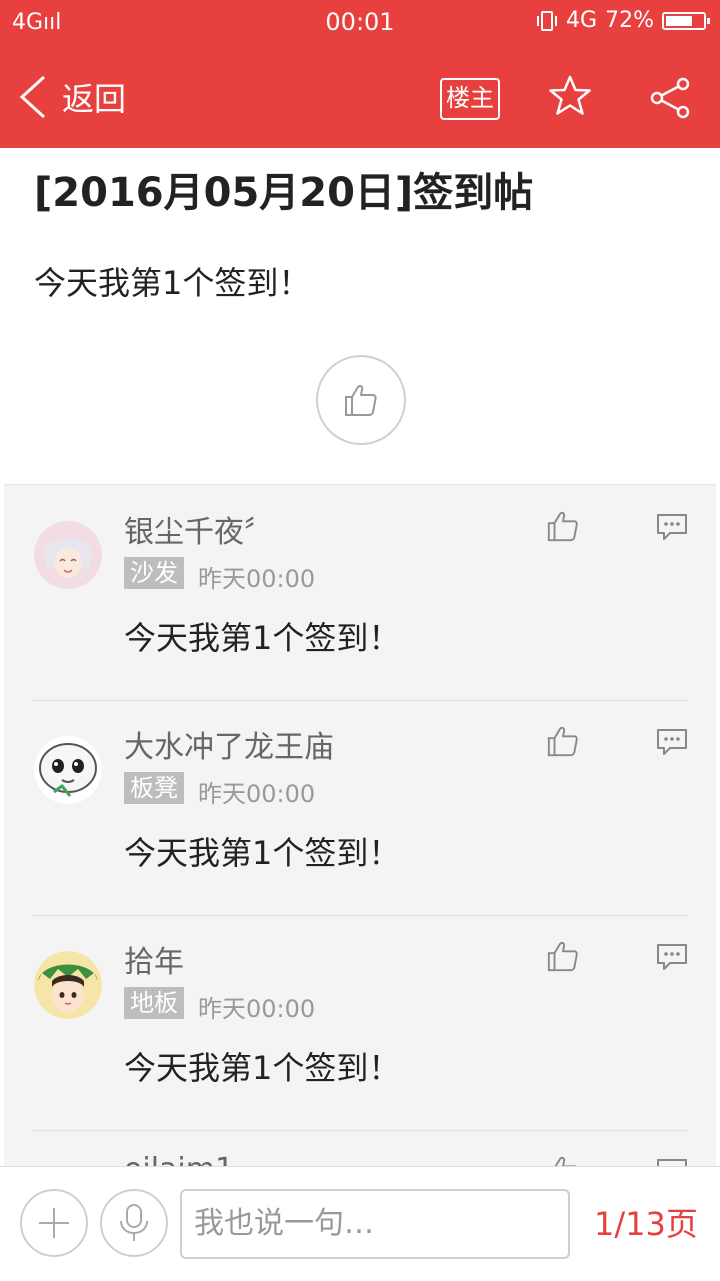 The image size is (720, 1281). I want to click on add-button, so click(54, 1223).